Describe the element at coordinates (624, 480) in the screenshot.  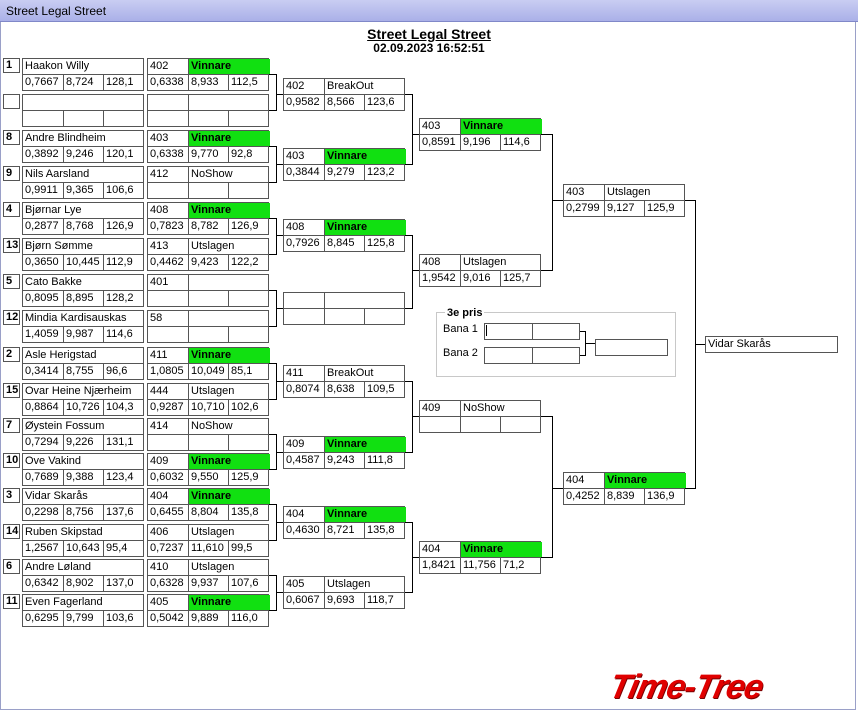
I see `final-slot-result: 404 Vinnare` at that location.